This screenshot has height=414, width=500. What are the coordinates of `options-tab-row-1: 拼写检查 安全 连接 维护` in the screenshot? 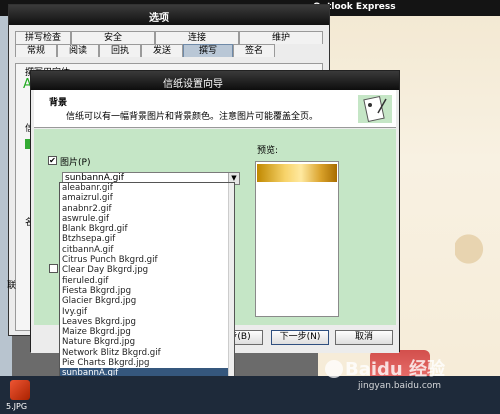 It's located at (169, 37).